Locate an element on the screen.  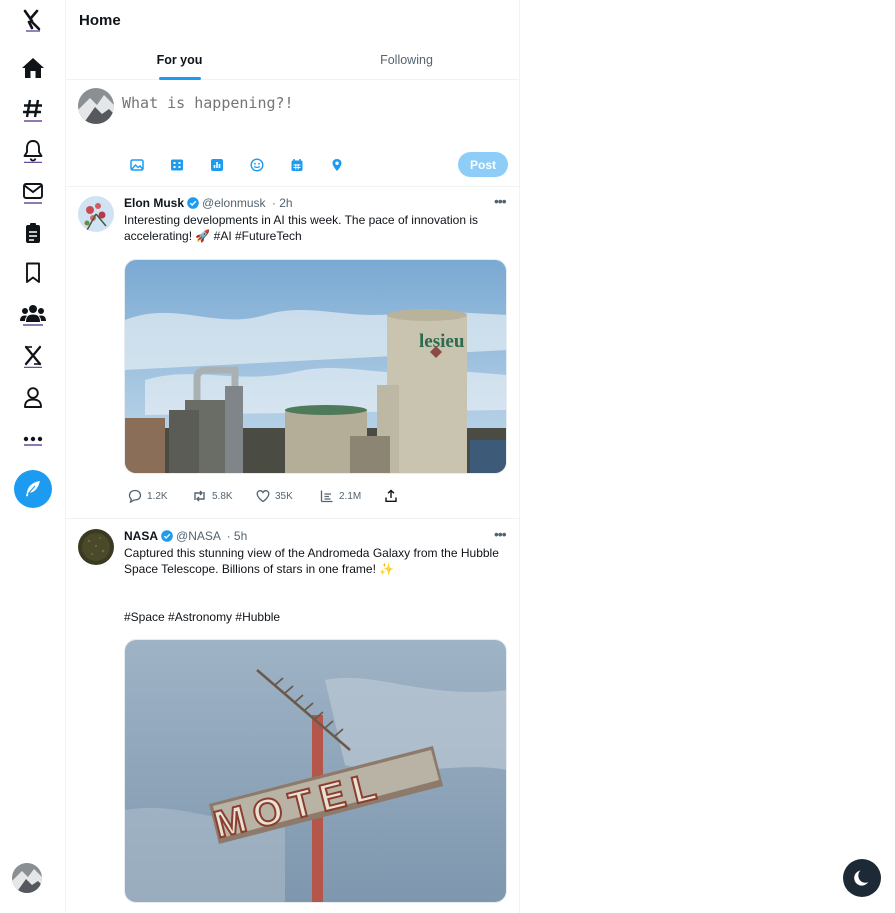
page-title: Home is located at coordinates (100, 20).